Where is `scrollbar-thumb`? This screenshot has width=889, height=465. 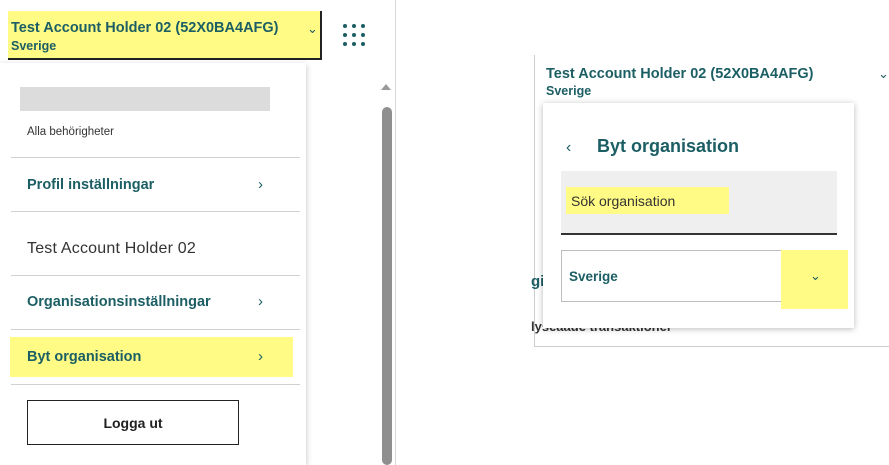
scrollbar-thumb is located at coordinates (387, 286).